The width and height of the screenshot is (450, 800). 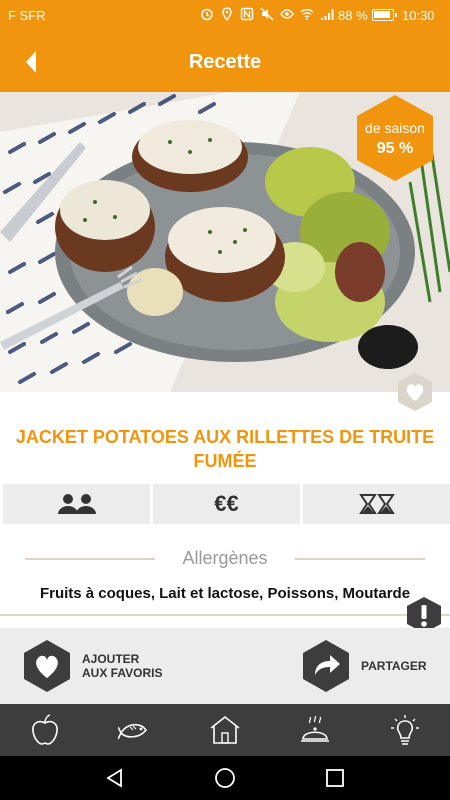 I want to click on add-favorite-label: AJOUTER AUX FAVORIS, so click(x=122, y=666).